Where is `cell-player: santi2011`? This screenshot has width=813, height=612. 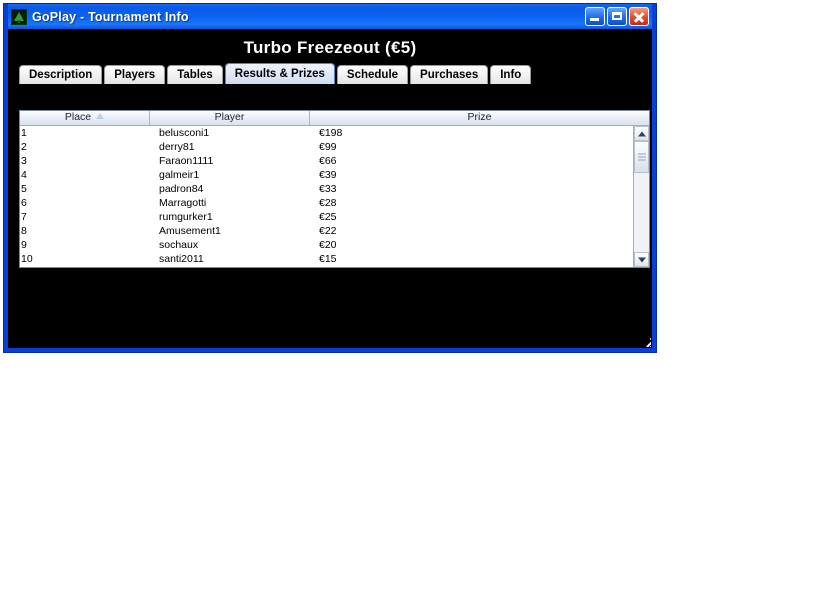
cell-player: santi2011 is located at coordinates (181, 259).